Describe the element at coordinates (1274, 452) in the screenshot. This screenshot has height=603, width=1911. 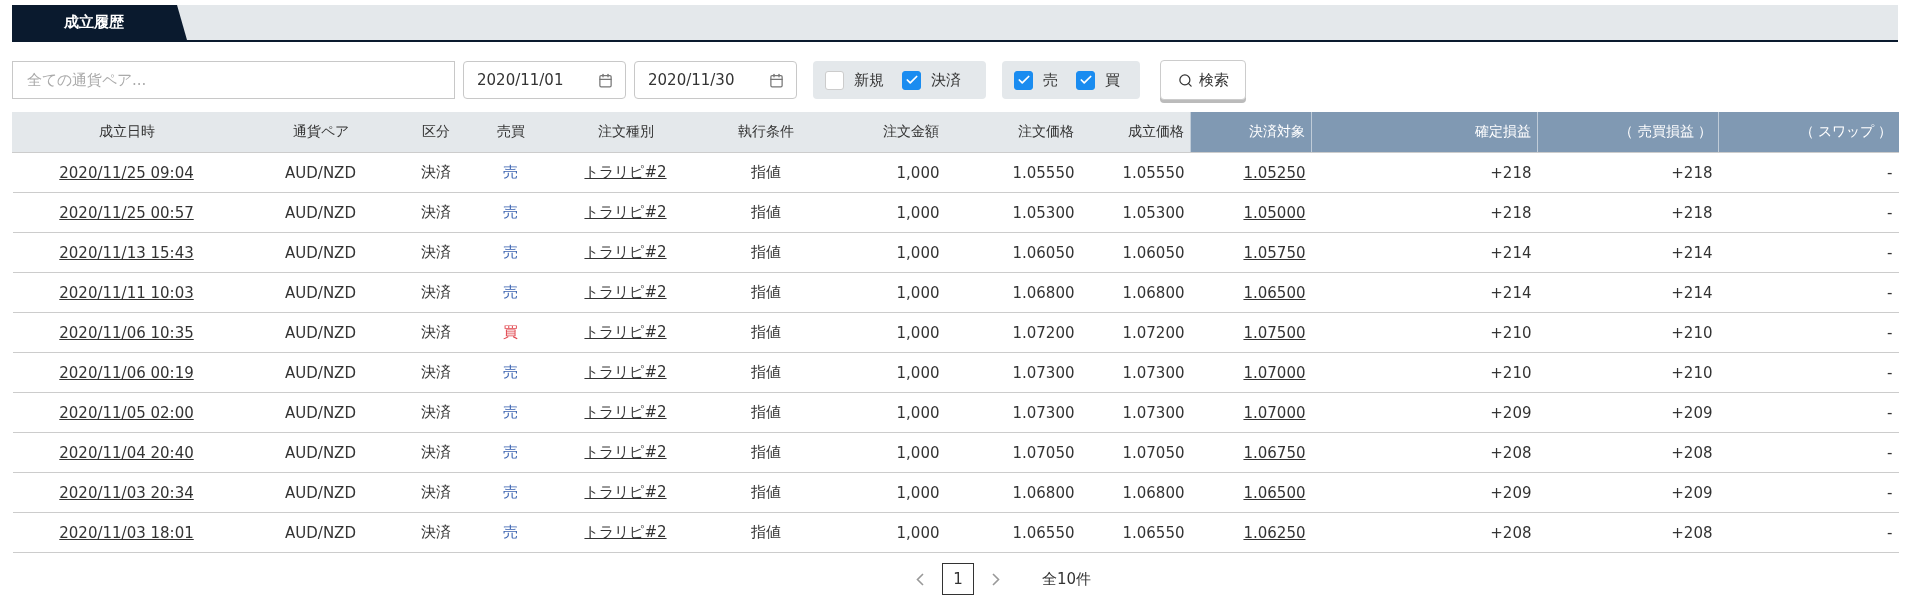
I see `table-link: 1.06750` at that location.